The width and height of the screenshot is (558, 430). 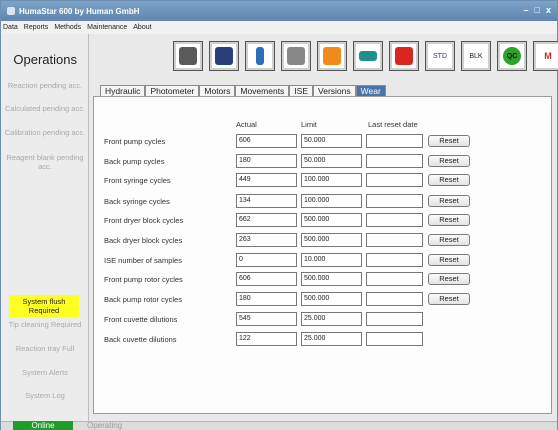 I want to click on rack-icon, so click(x=404, y=56).